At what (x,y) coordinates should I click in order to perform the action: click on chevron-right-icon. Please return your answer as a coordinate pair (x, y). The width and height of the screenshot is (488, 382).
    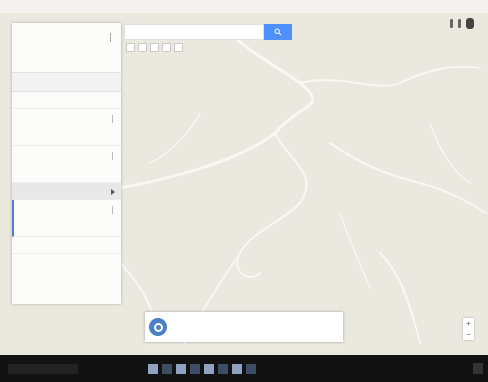
    Looking at the image, I should click on (113, 192).